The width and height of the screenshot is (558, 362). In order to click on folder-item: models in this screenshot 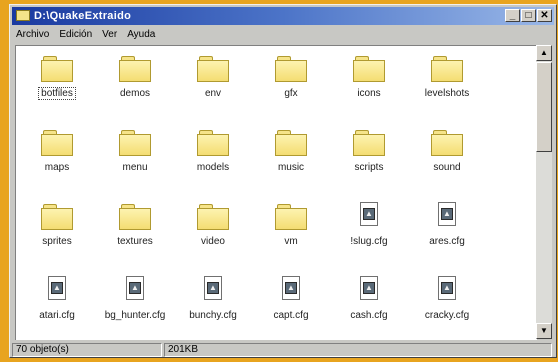, I will do `click(213, 156)`.